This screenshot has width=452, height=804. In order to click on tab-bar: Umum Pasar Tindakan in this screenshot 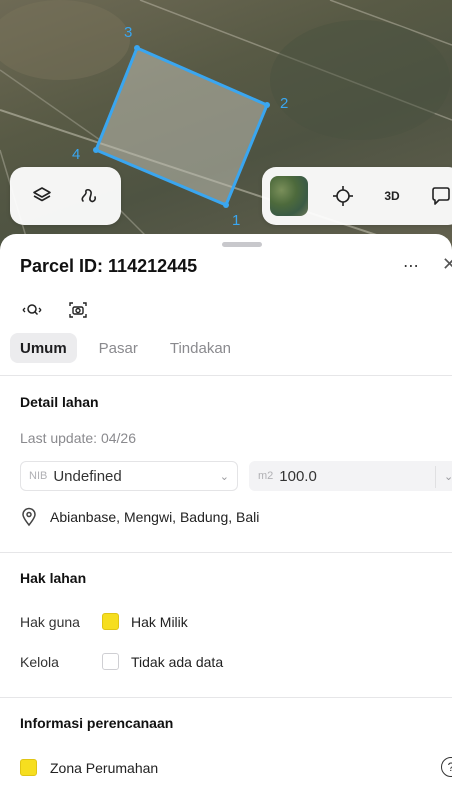, I will do `click(125, 348)`.